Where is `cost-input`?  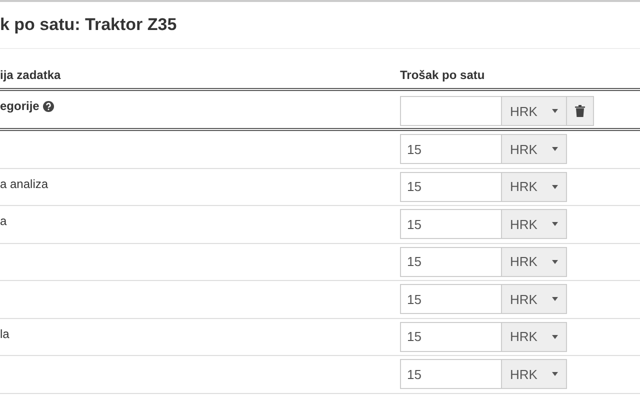
cost-input is located at coordinates (451, 111).